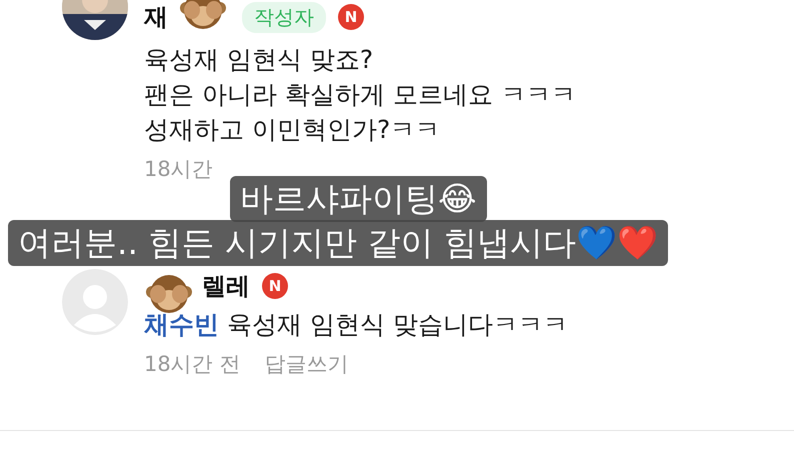  What do you see at coordinates (284, 17) in the screenshot?
I see `author-badge: 작성자` at bounding box center [284, 17].